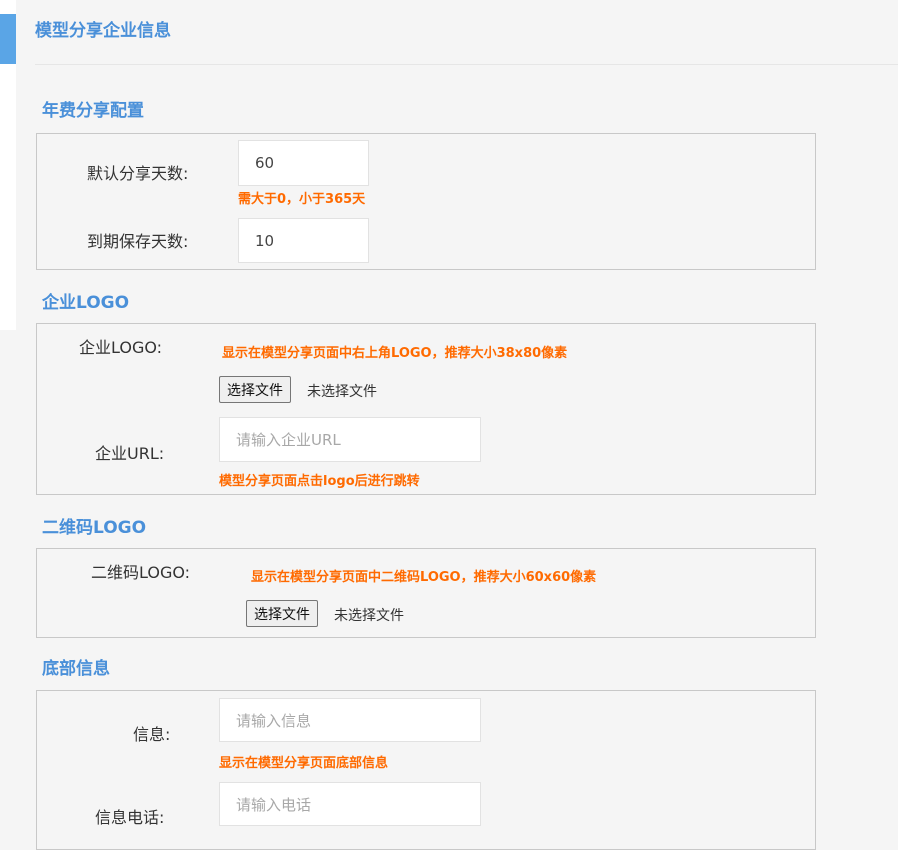 The height and width of the screenshot is (850, 898). What do you see at coordinates (130, 817) in the screenshot?
I see `phone-label: 信息电话:` at bounding box center [130, 817].